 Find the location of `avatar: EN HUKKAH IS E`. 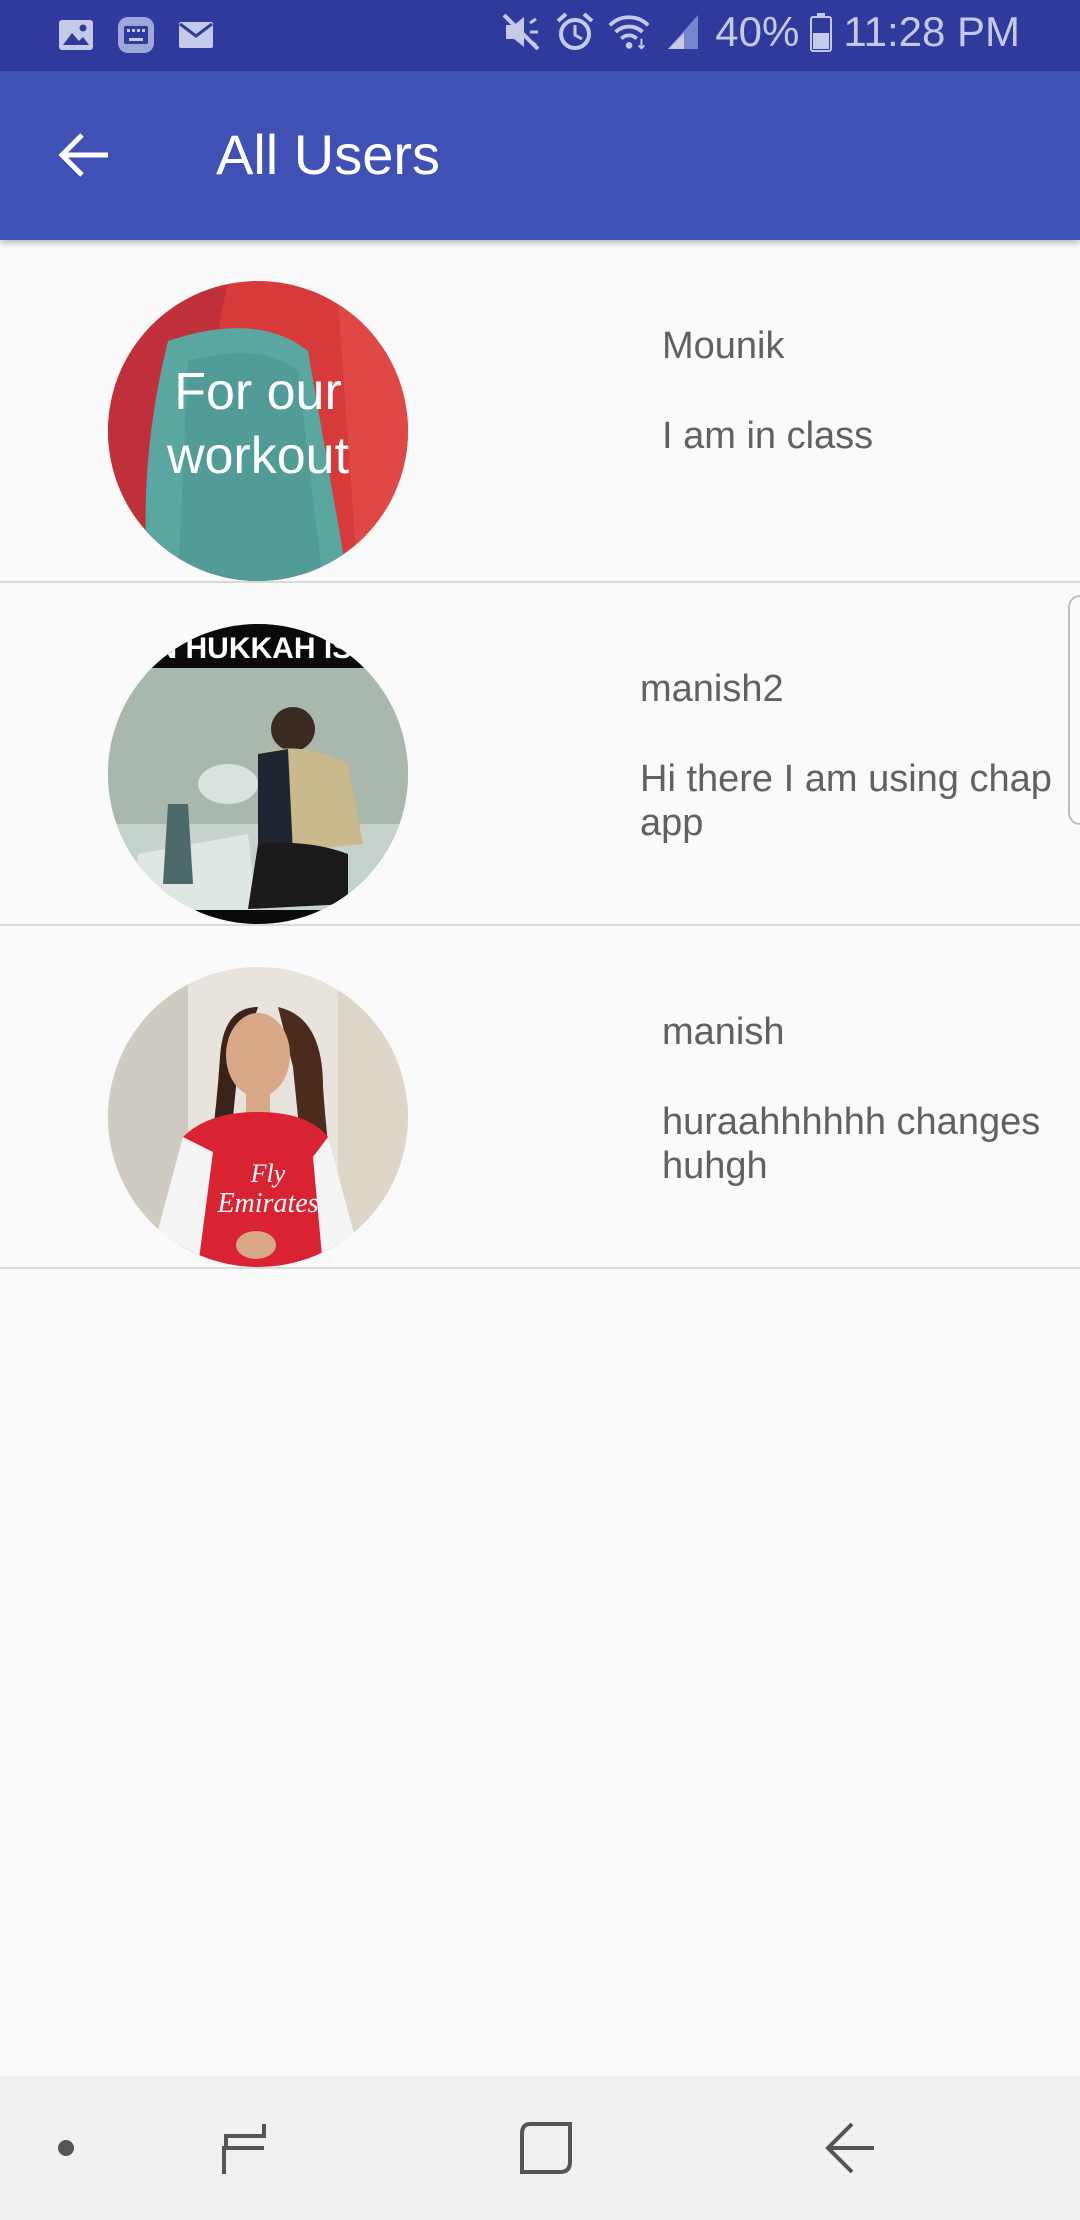

avatar: EN HUKKAH IS E is located at coordinates (258, 774).